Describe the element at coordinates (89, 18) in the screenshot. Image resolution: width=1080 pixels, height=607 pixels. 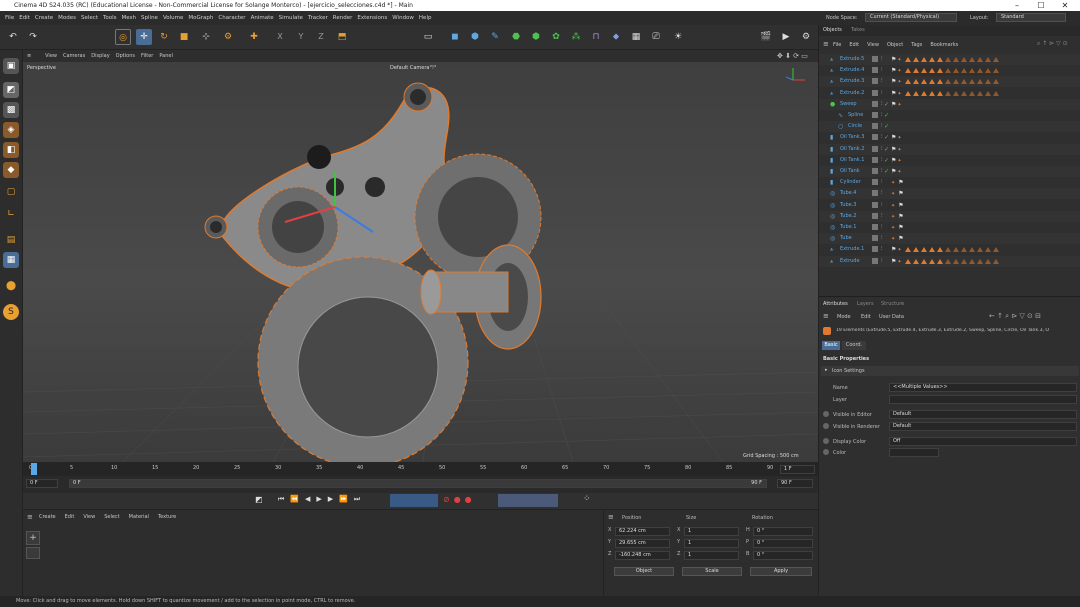
I see `menu-select: Select` at that location.